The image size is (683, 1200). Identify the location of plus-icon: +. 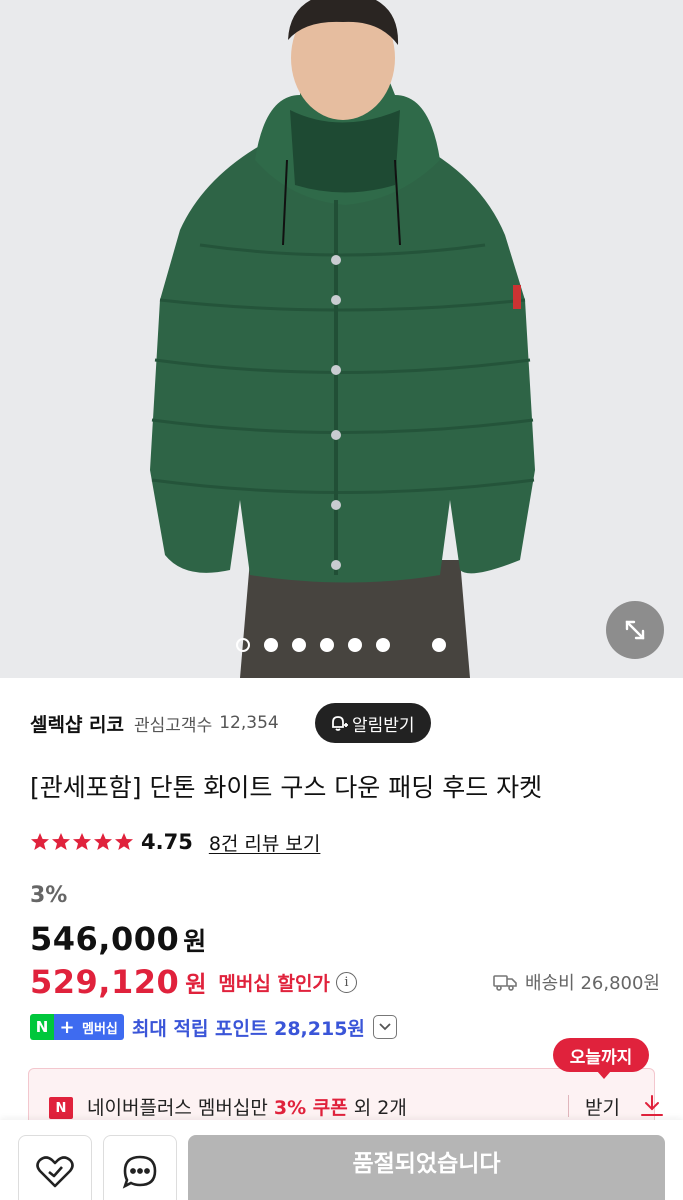
(67, 1027).